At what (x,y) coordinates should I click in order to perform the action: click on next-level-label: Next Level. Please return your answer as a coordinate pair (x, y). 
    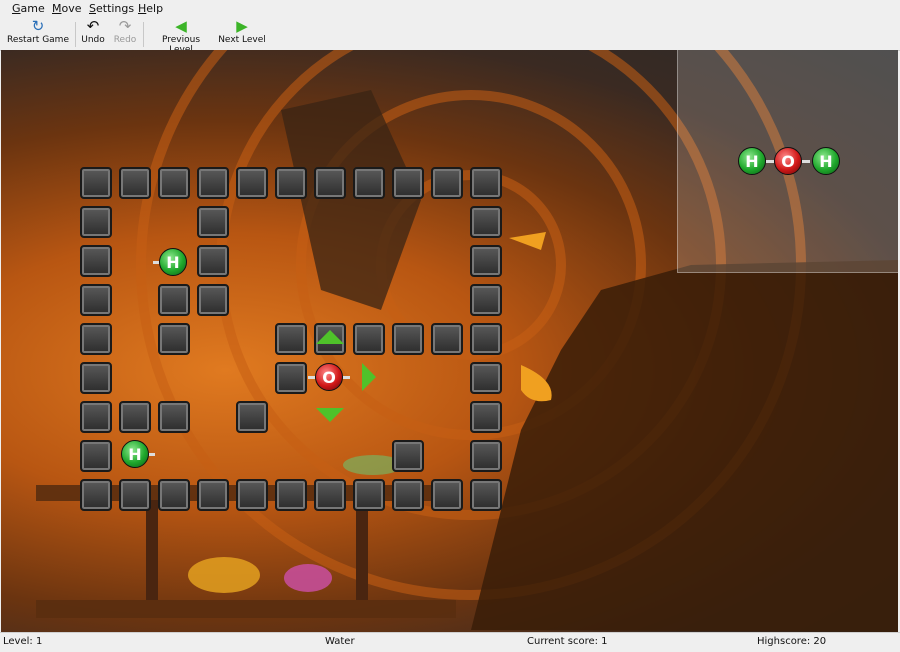
    Looking at the image, I should click on (242, 40).